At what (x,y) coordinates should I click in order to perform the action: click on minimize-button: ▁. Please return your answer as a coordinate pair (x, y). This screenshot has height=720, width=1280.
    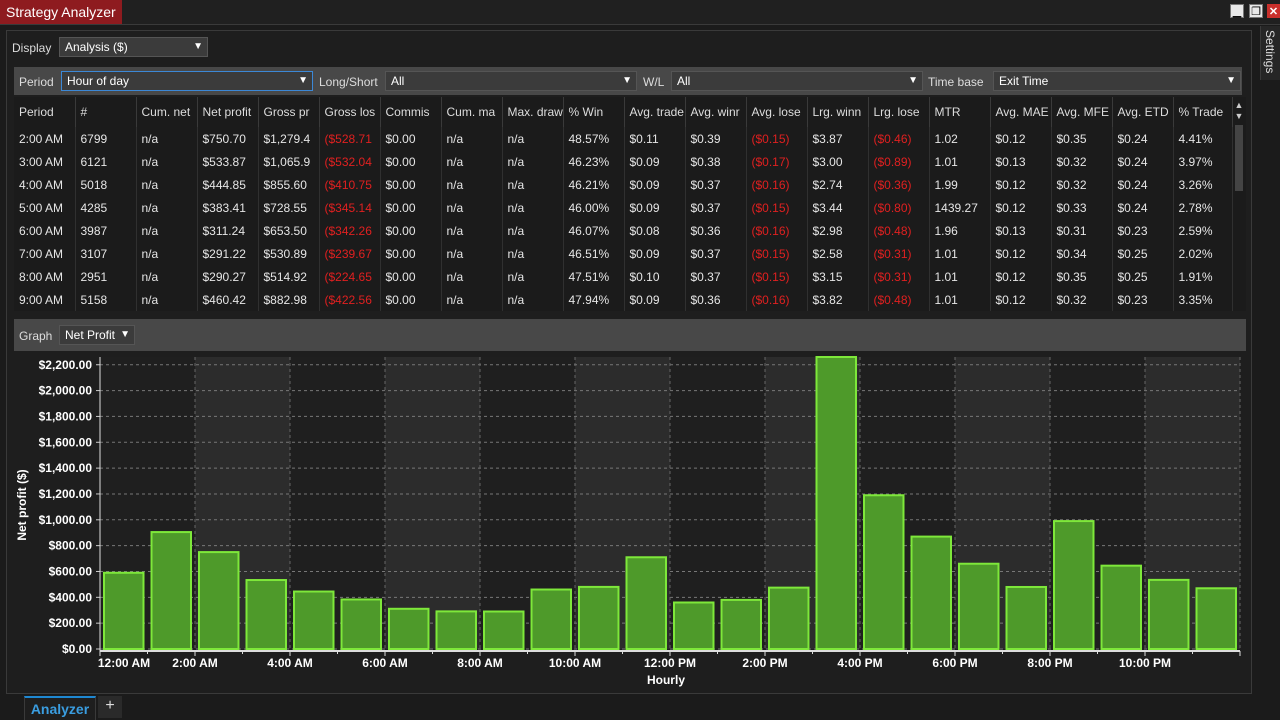
    Looking at the image, I should click on (1237, 11).